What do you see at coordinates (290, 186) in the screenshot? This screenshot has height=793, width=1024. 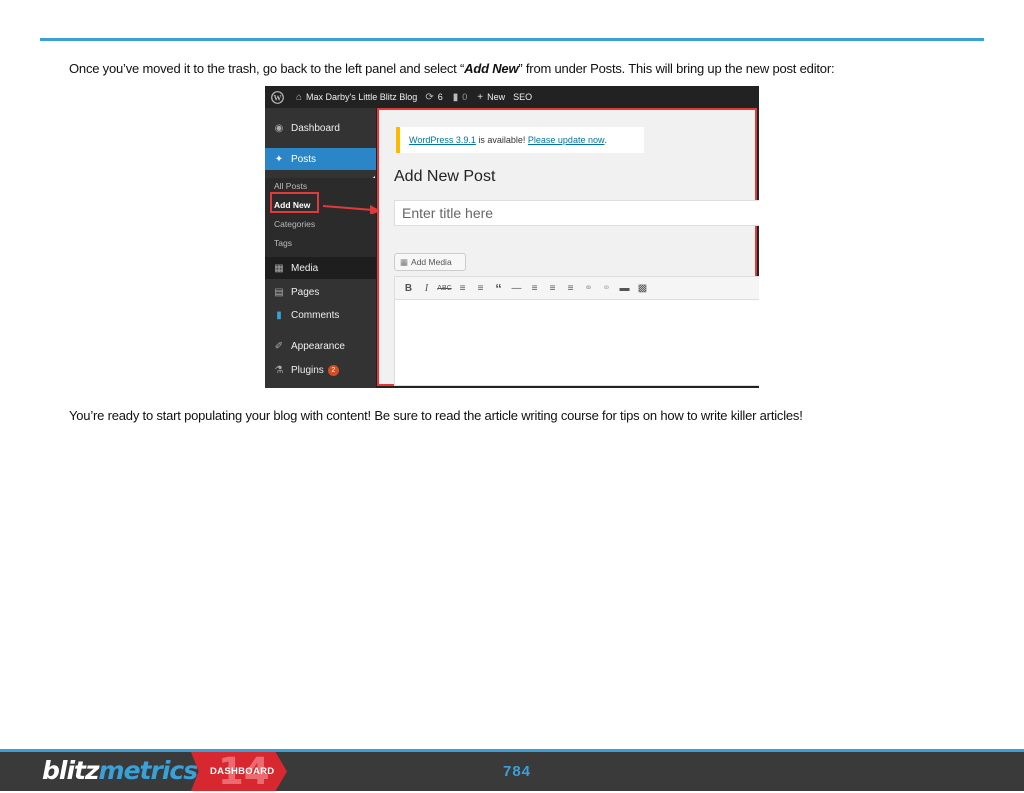 I see `submenu-all-posts: All Posts` at bounding box center [290, 186].